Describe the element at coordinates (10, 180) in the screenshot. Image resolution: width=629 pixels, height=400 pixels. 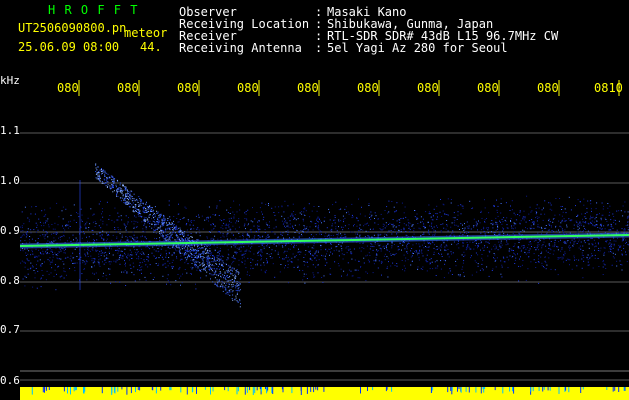
I see `y-tick-label: 1.0` at that location.